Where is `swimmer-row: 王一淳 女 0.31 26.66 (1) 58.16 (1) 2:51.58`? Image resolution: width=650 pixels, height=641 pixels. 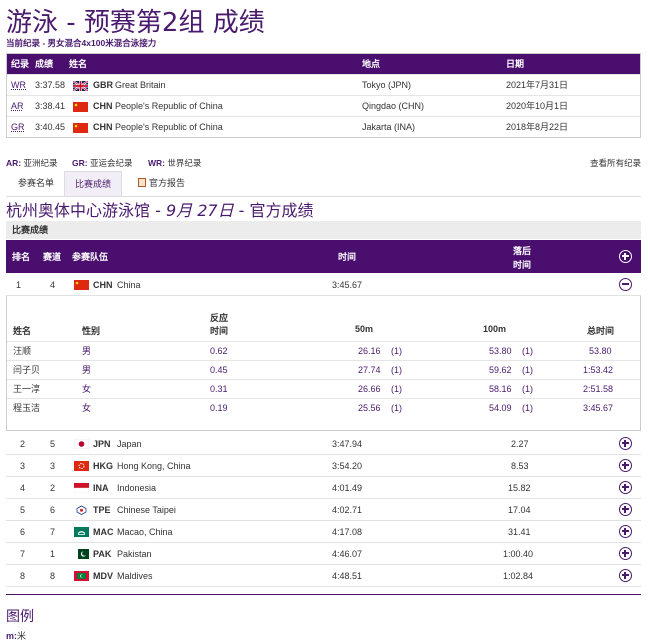
swimmer-row: 王一淳 女 0.31 26.66 (1) 58.16 (1) 2:51.58 is located at coordinates (323, 388).